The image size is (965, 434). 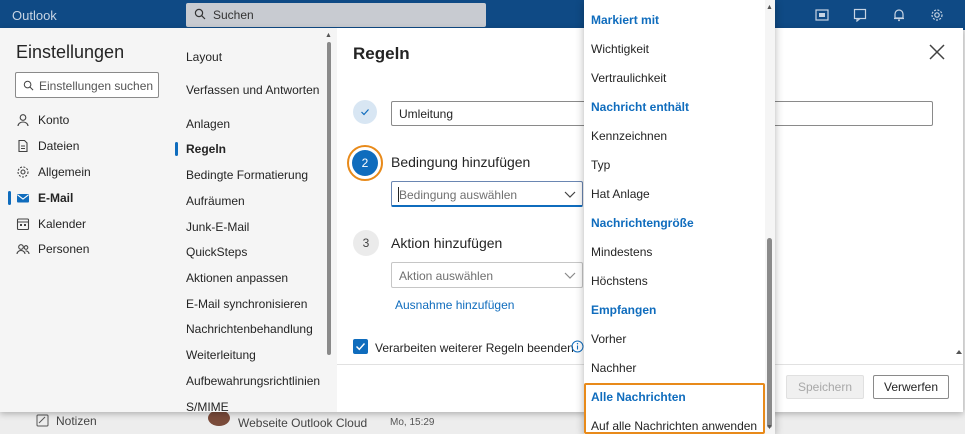 I want to click on dropdown-option: Typ, so click(x=600, y=165).